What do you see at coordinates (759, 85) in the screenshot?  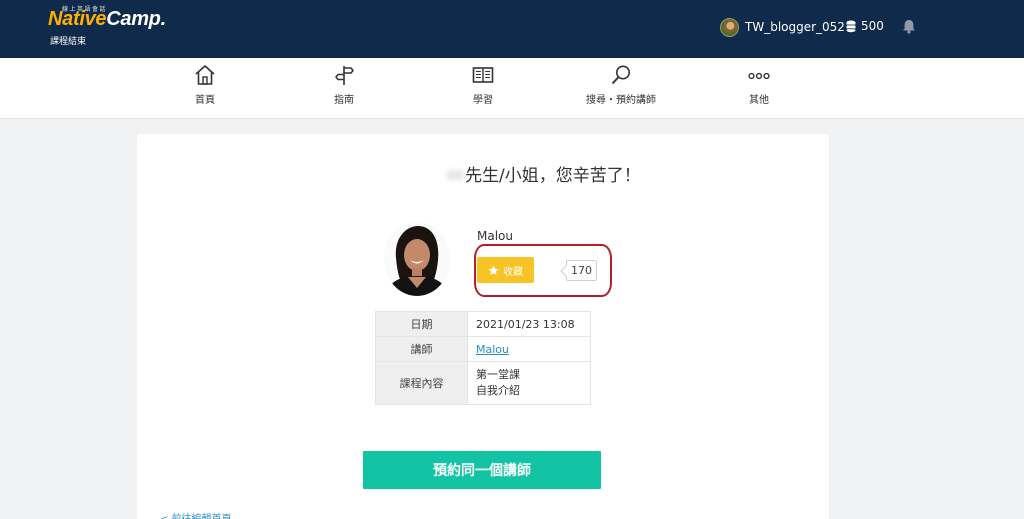 I see `nav-item-more: 其他` at bounding box center [759, 85].